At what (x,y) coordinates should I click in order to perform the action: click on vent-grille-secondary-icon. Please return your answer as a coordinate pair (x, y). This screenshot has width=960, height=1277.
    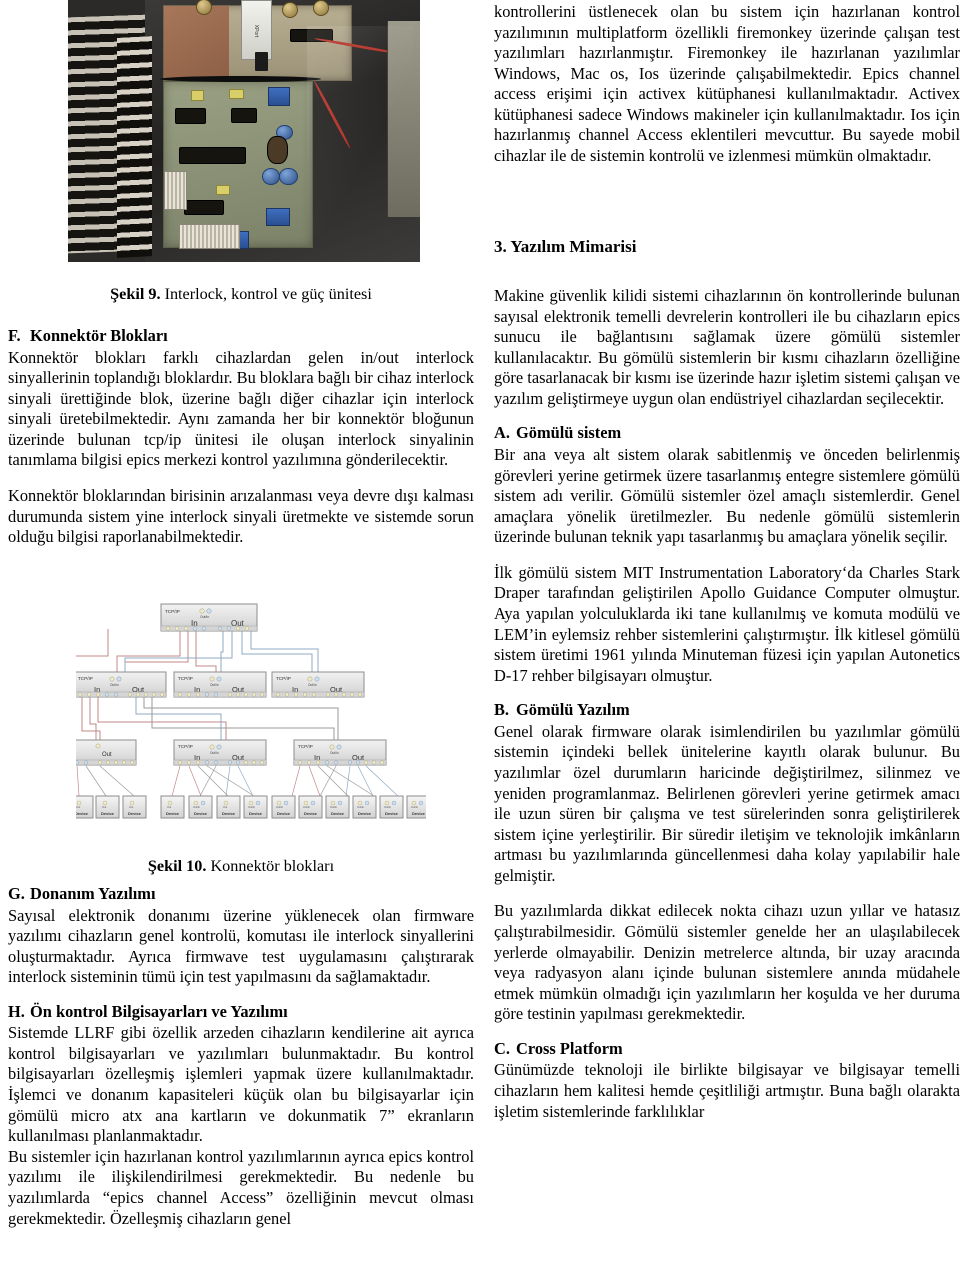
    Looking at the image, I should click on (135, 146).